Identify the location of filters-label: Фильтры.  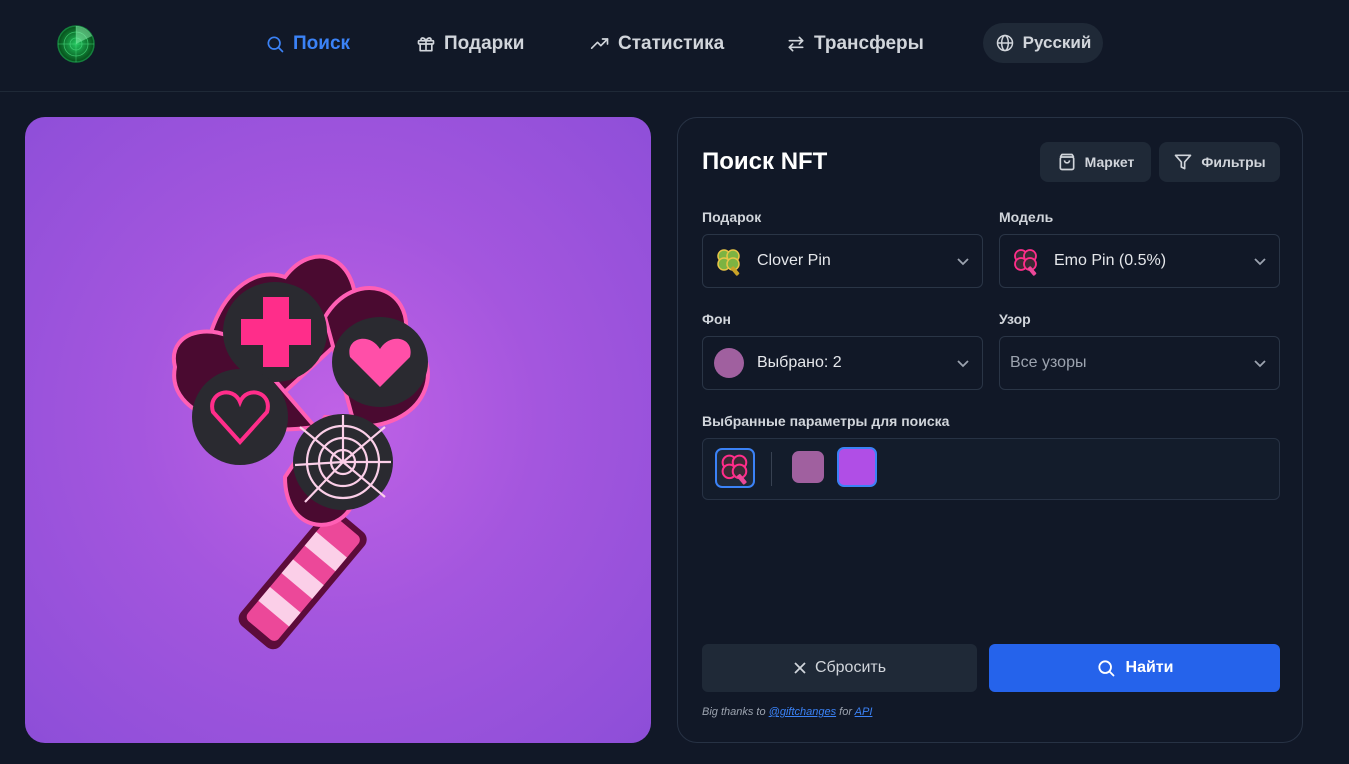
(1233, 162).